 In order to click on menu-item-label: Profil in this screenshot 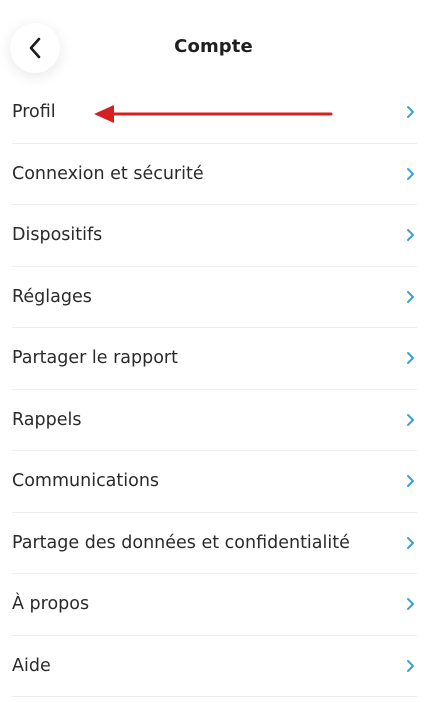, I will do `click(34, 112)`.